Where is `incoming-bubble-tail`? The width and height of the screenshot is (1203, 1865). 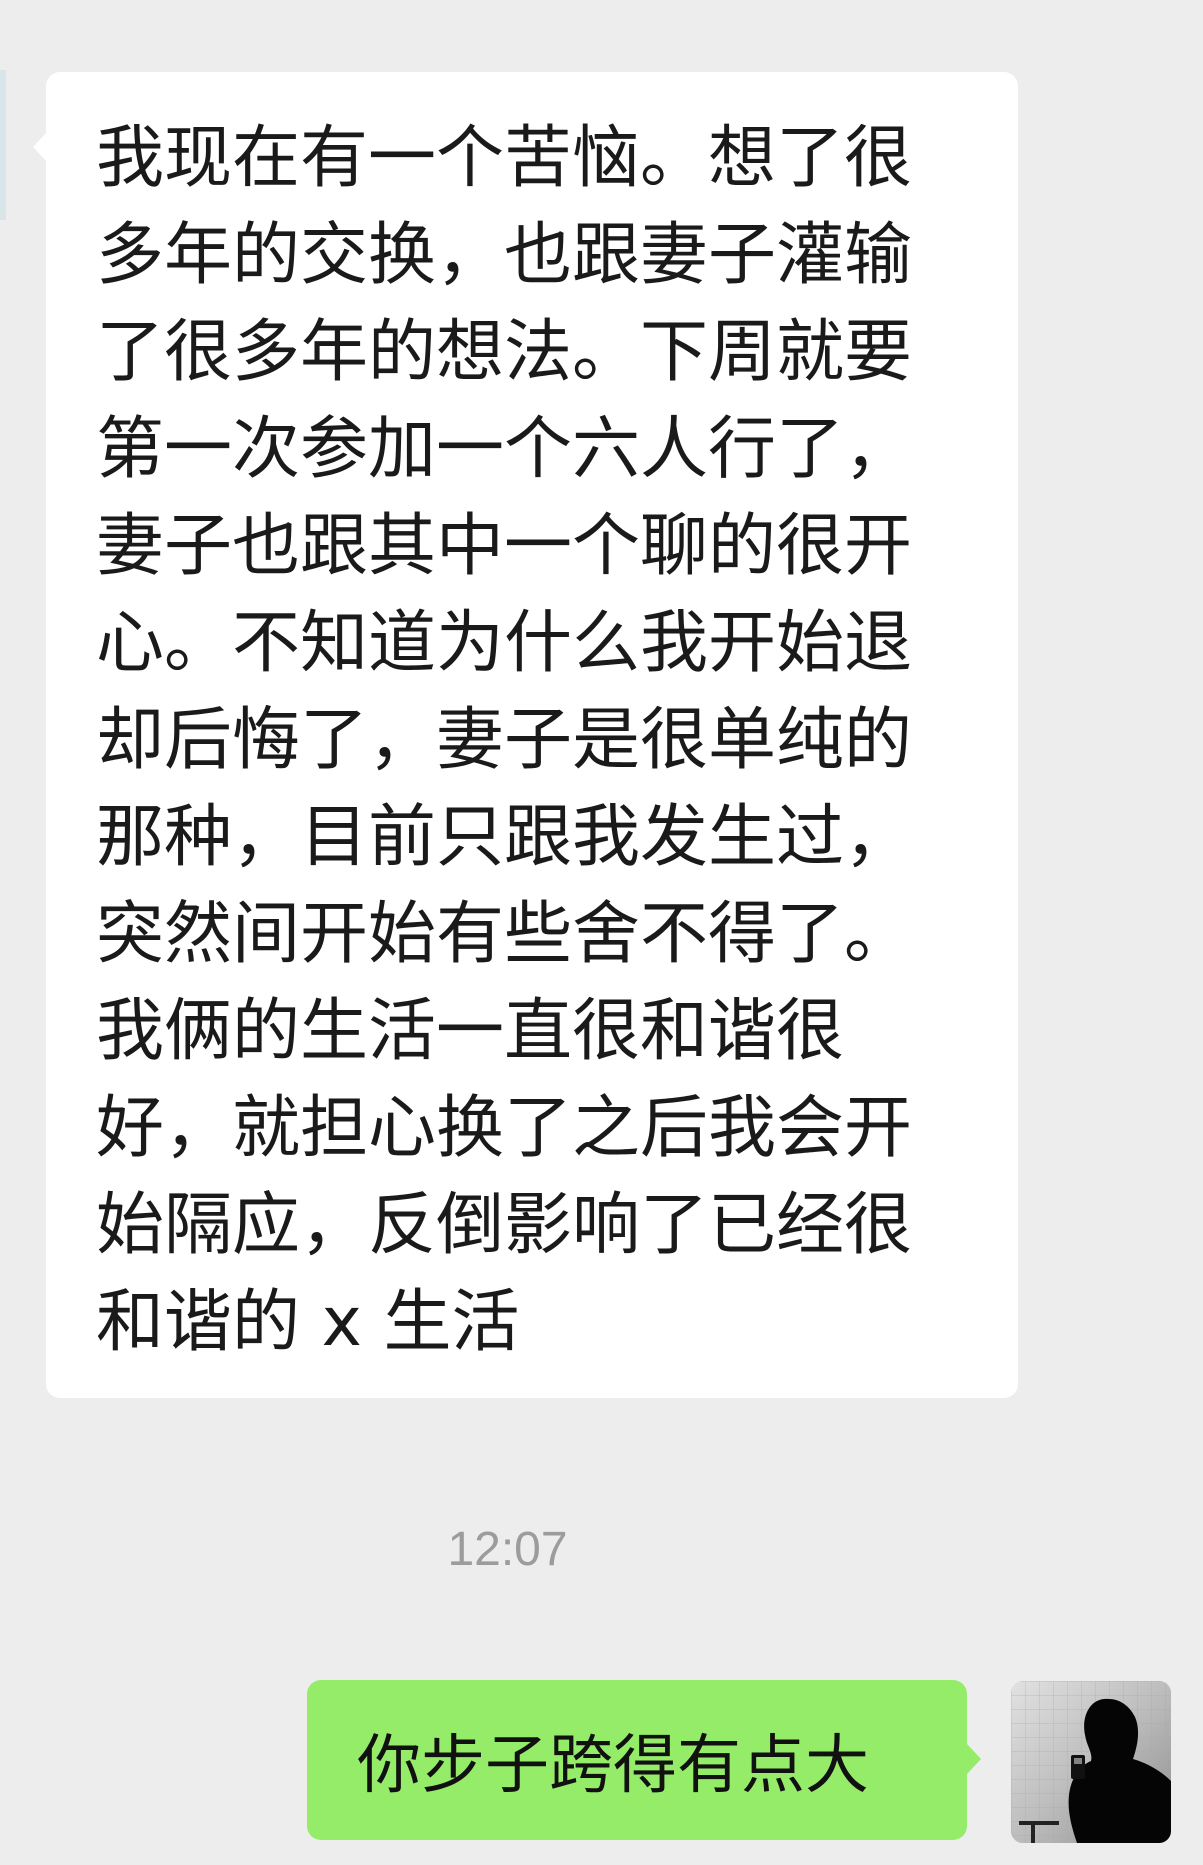
incoming-bubble-tail is located at coordinates (40, 147).